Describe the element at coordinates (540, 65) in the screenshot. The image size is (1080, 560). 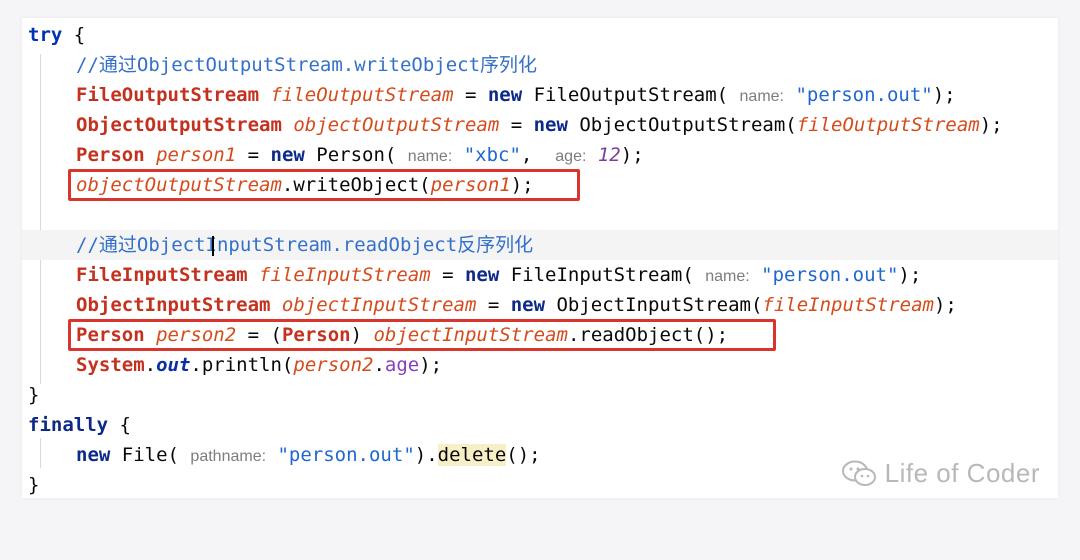
I see `code-line: //通过ObjectOutputStream.writeObject序列化` at that location.